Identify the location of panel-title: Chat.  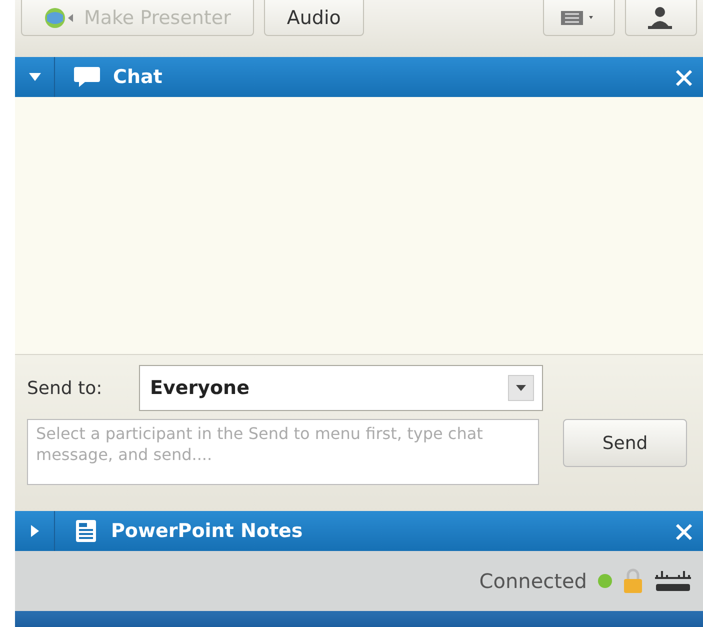
(137, 77).